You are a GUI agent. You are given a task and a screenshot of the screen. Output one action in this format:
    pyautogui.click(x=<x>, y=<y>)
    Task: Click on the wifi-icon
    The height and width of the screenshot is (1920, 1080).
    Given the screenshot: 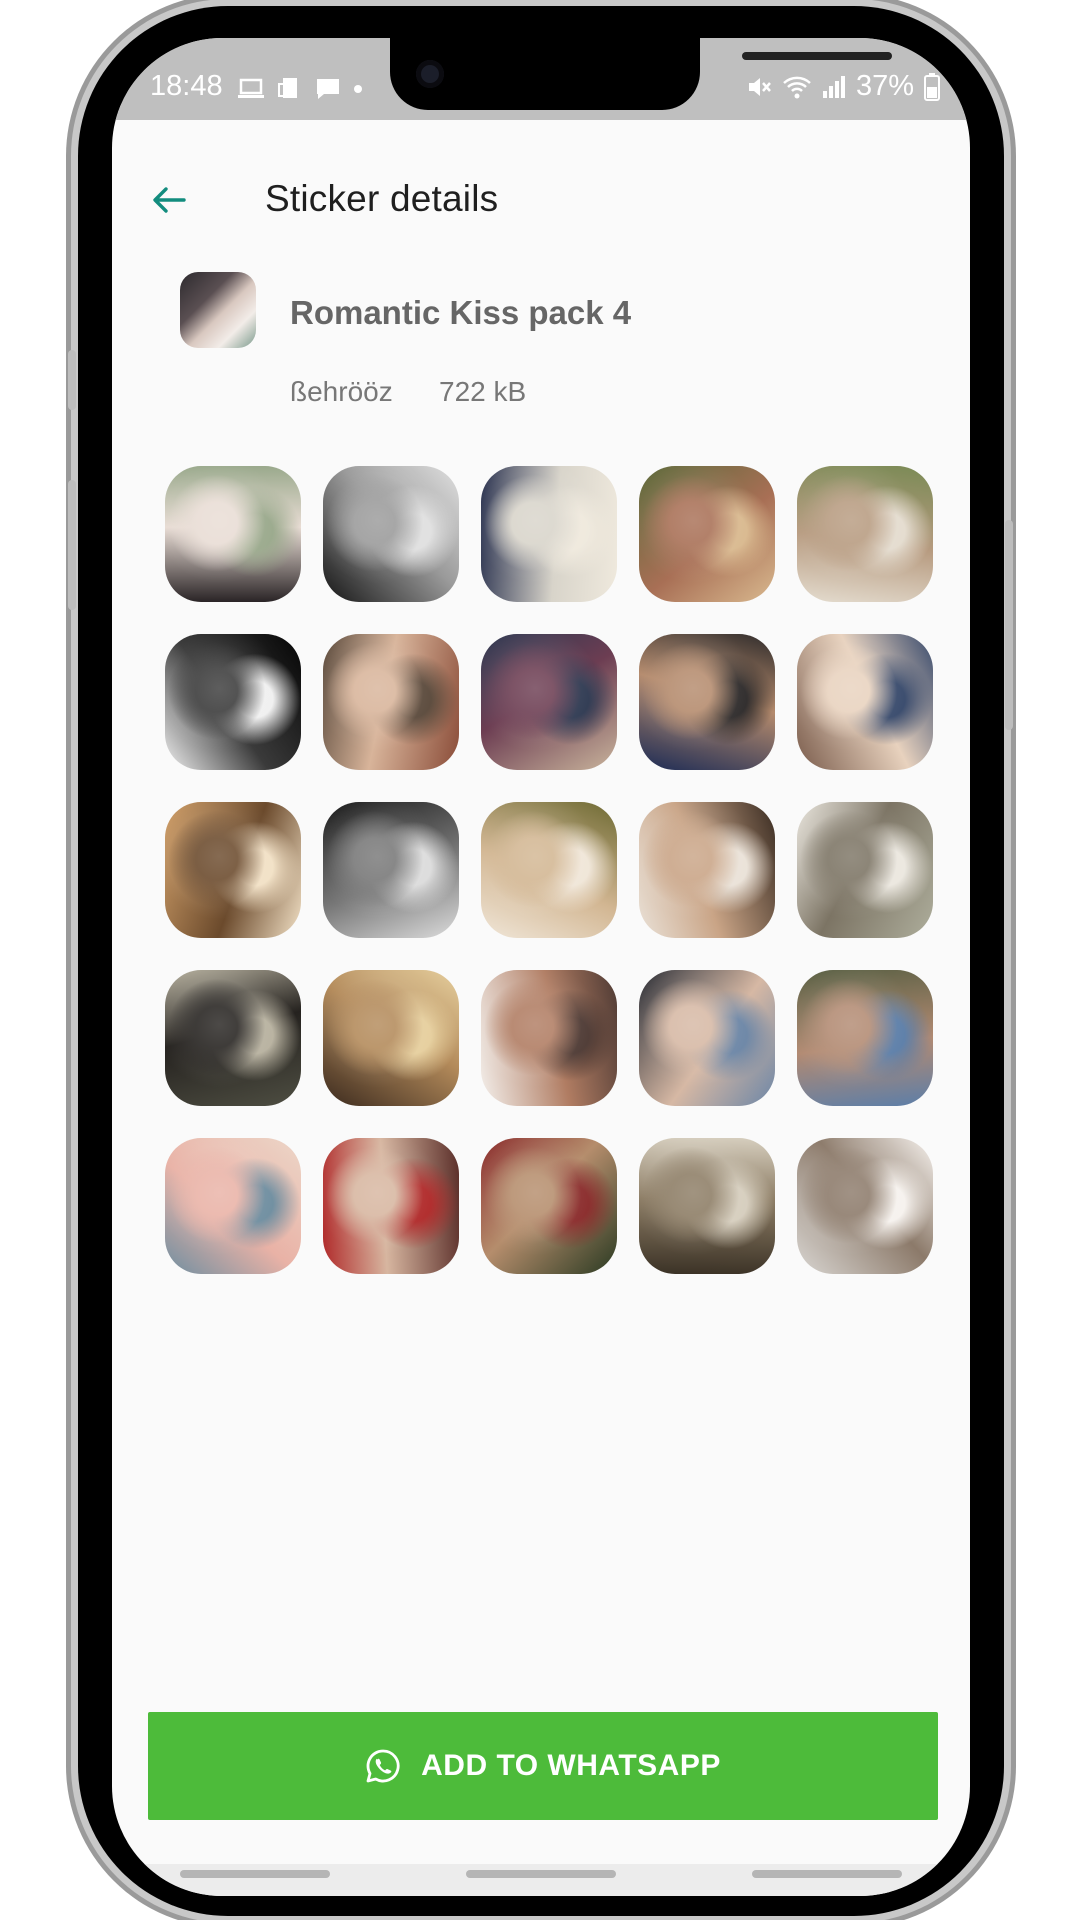 What is the action you would take?
    pyautogui.click(x=797, y=87)
    